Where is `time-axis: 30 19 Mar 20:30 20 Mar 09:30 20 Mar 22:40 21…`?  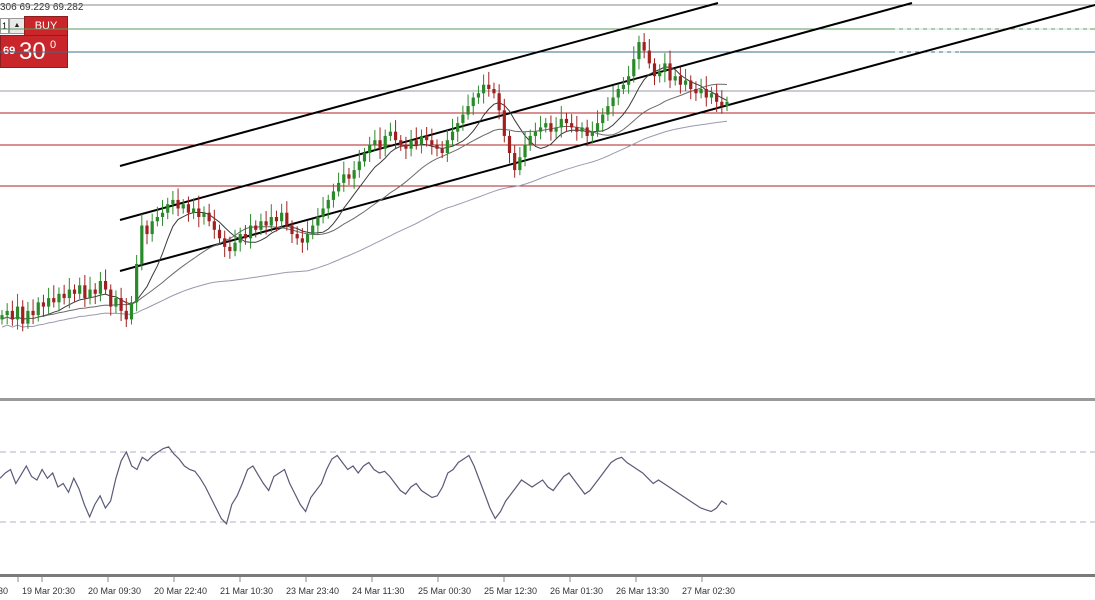 time-axis: 30 19 Mar 20:30 20 Mar 09:30 20 Mar 22:40 21… is located at coordinates (367, 586).